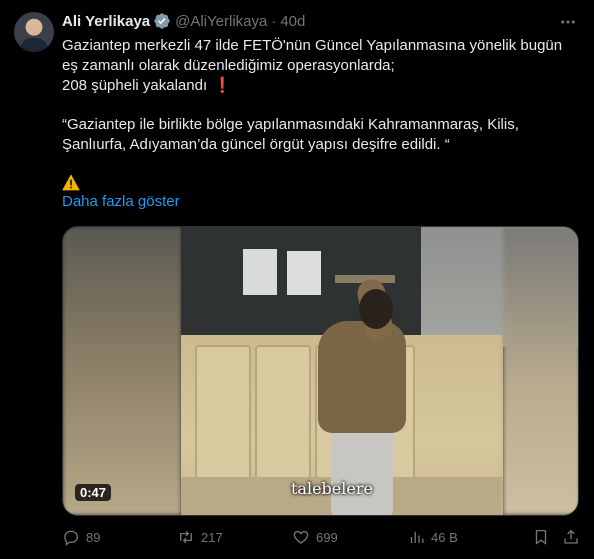 Image resolution: width=594 pixels, height=559 pixels. Describe the element at coordinates (444, 537) in the screenshot. I see `views-count: 46 B` at that location.